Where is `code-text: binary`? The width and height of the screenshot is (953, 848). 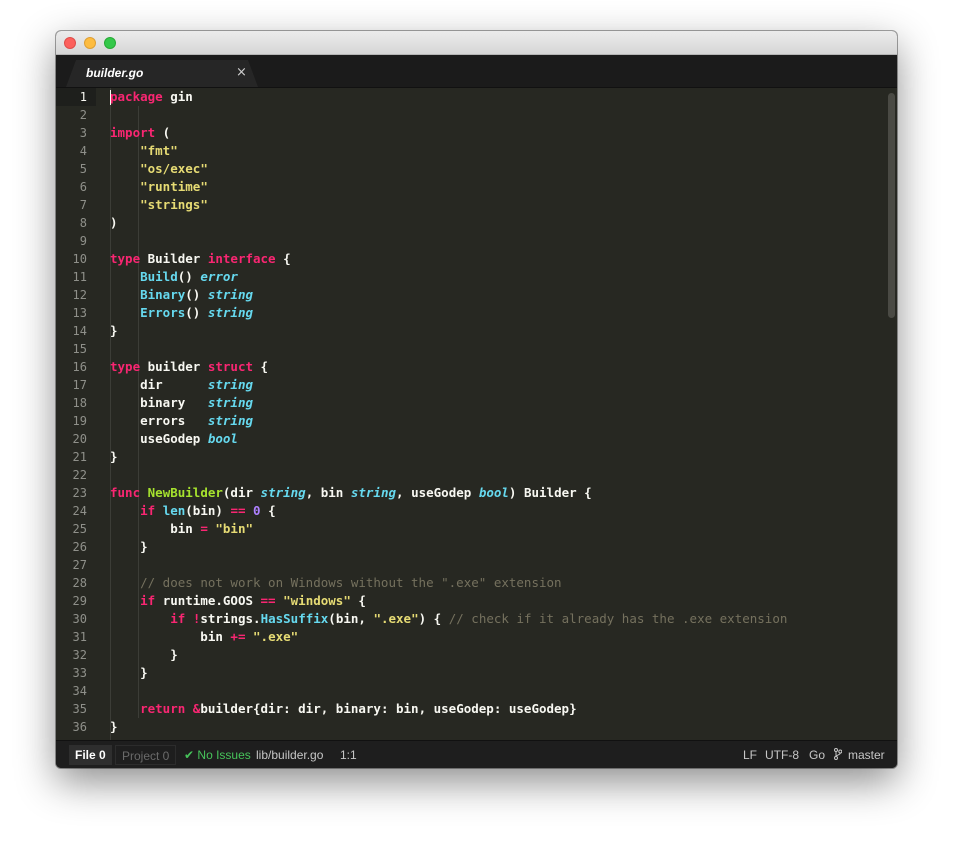 code-text: binary is located at coordinates (159, 402).